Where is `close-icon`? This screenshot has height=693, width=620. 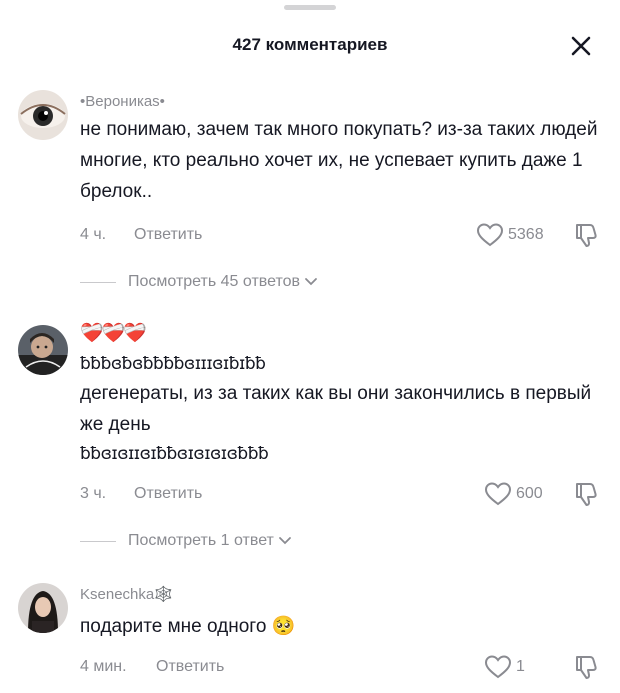
close-icon is located at coordinates (581, 46).